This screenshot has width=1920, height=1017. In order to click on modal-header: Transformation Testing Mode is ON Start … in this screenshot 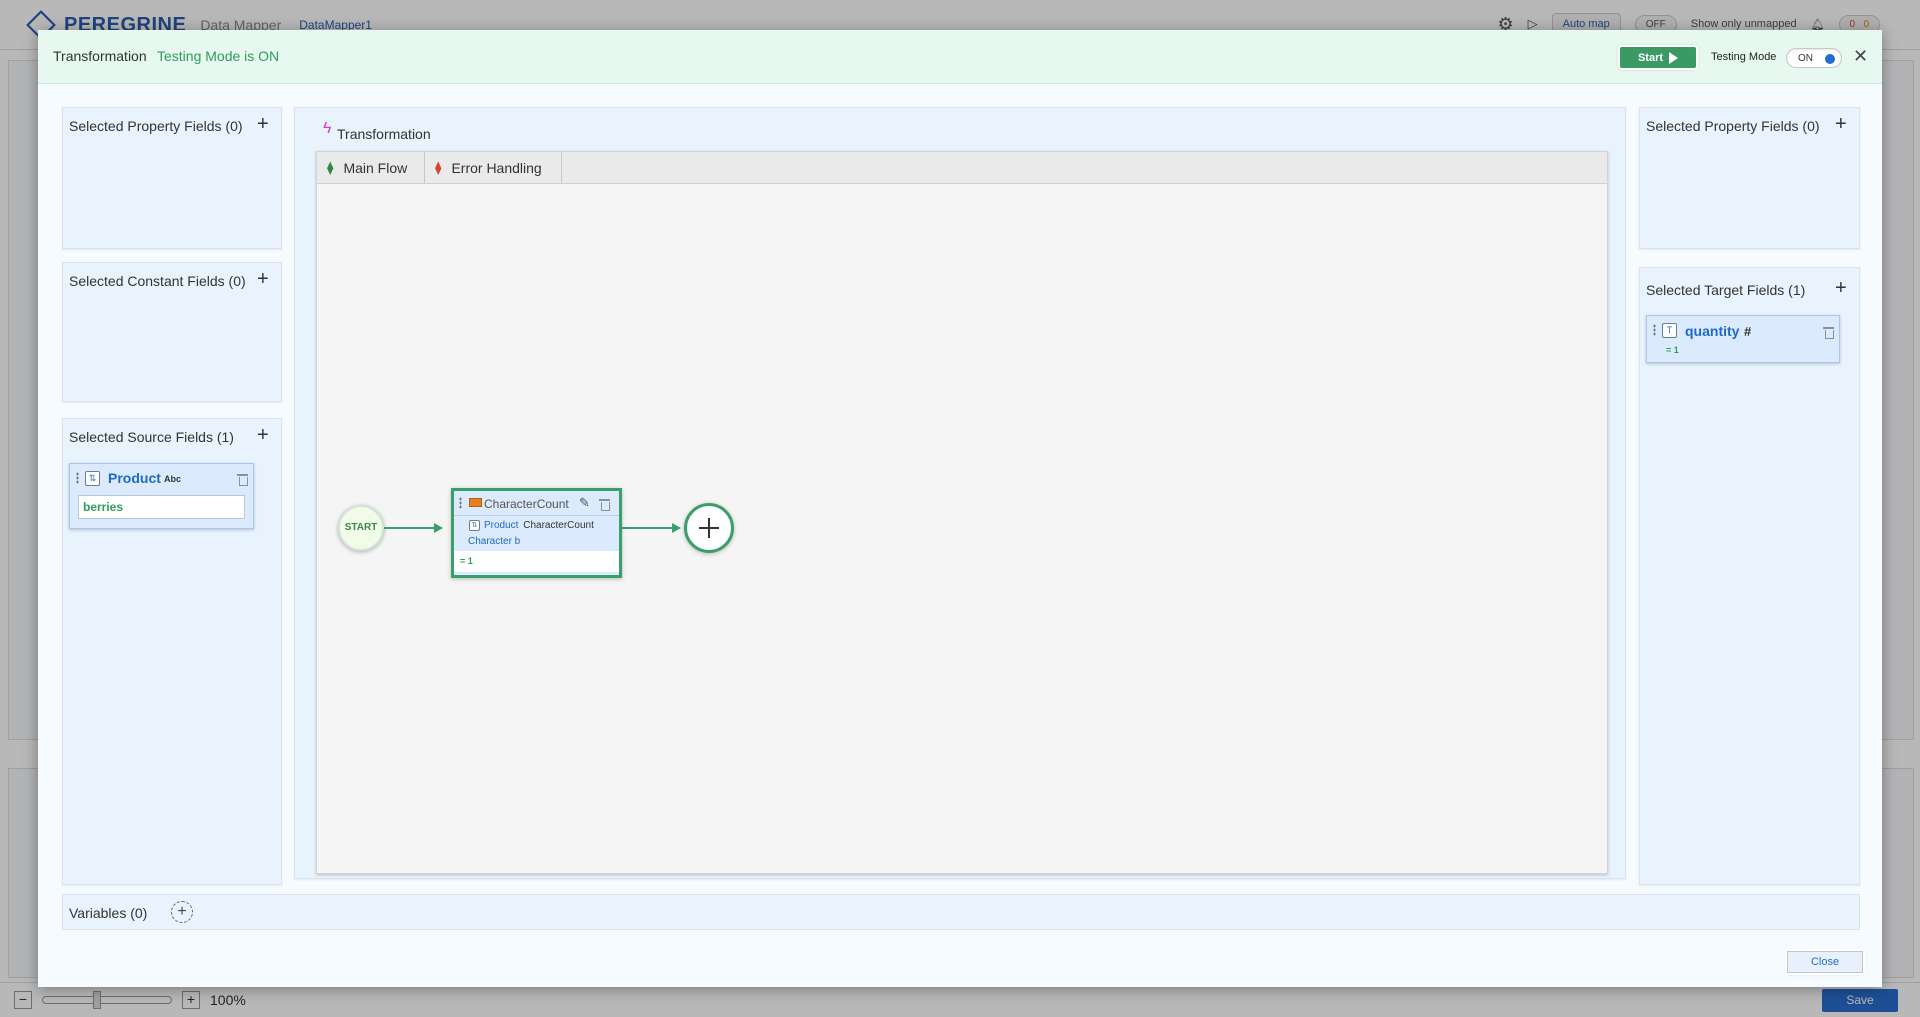, I will do `click(960, 57)`.